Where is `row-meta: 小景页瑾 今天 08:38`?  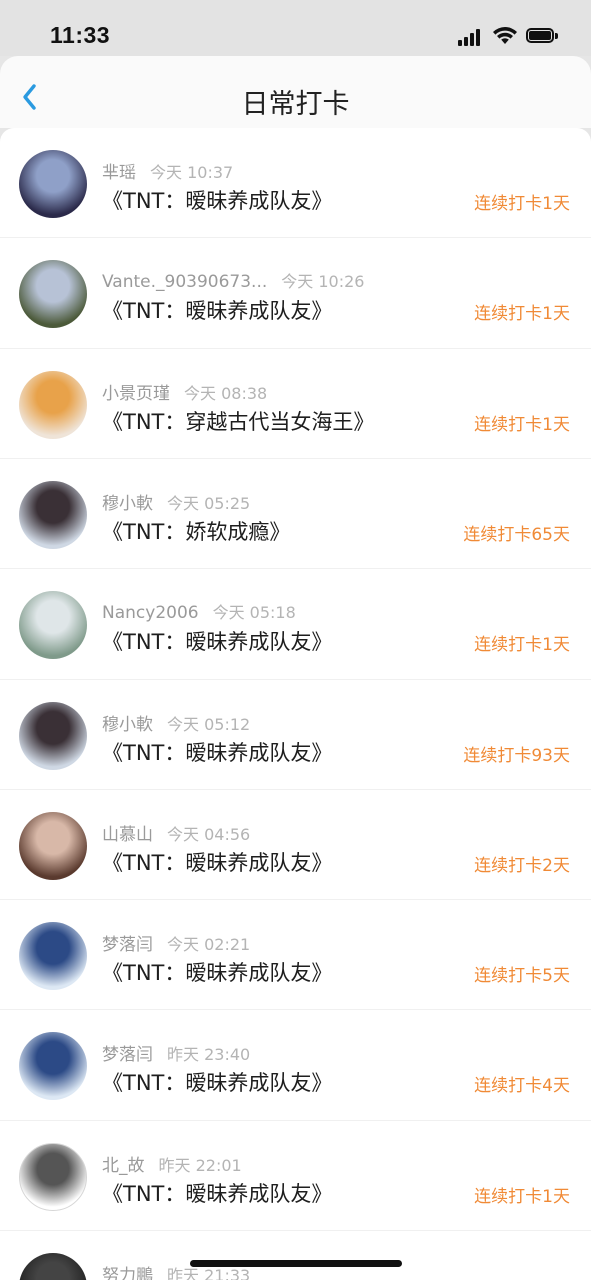 row-meta: 小景页瑾 今天 08:38 is located at coordinates (184, 391).